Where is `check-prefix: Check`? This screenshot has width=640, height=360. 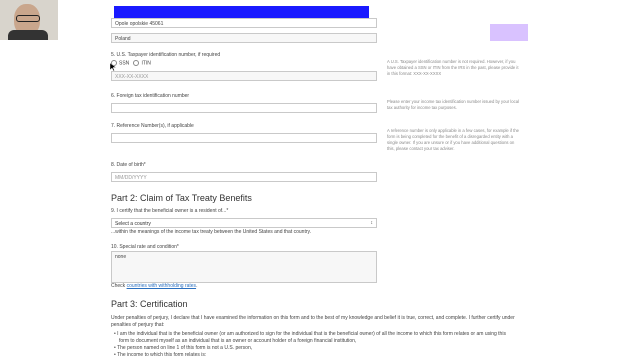
check-prefix: Check is located at coordinates (118, 286).